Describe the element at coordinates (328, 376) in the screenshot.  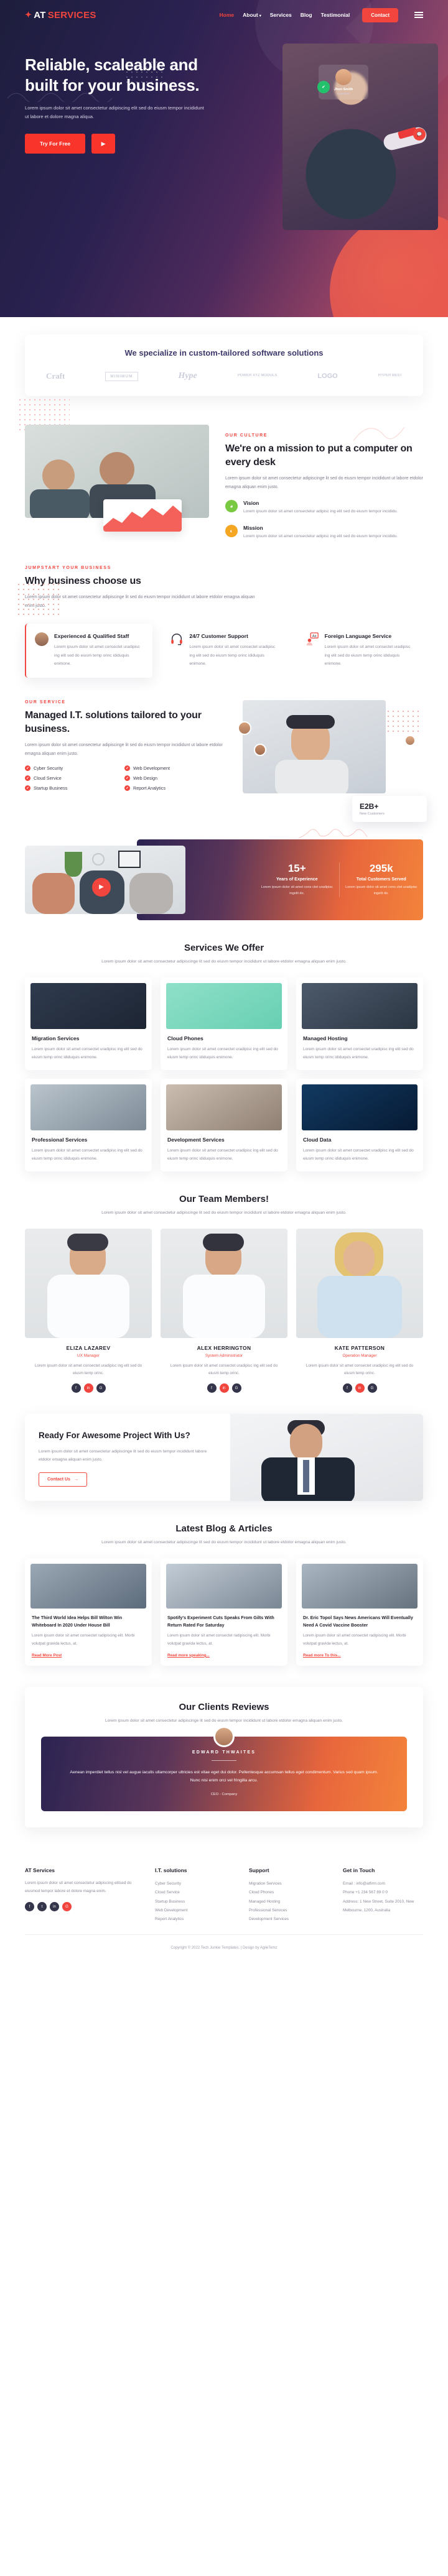
I see `brand-logo-logo: LOGO` at that location.